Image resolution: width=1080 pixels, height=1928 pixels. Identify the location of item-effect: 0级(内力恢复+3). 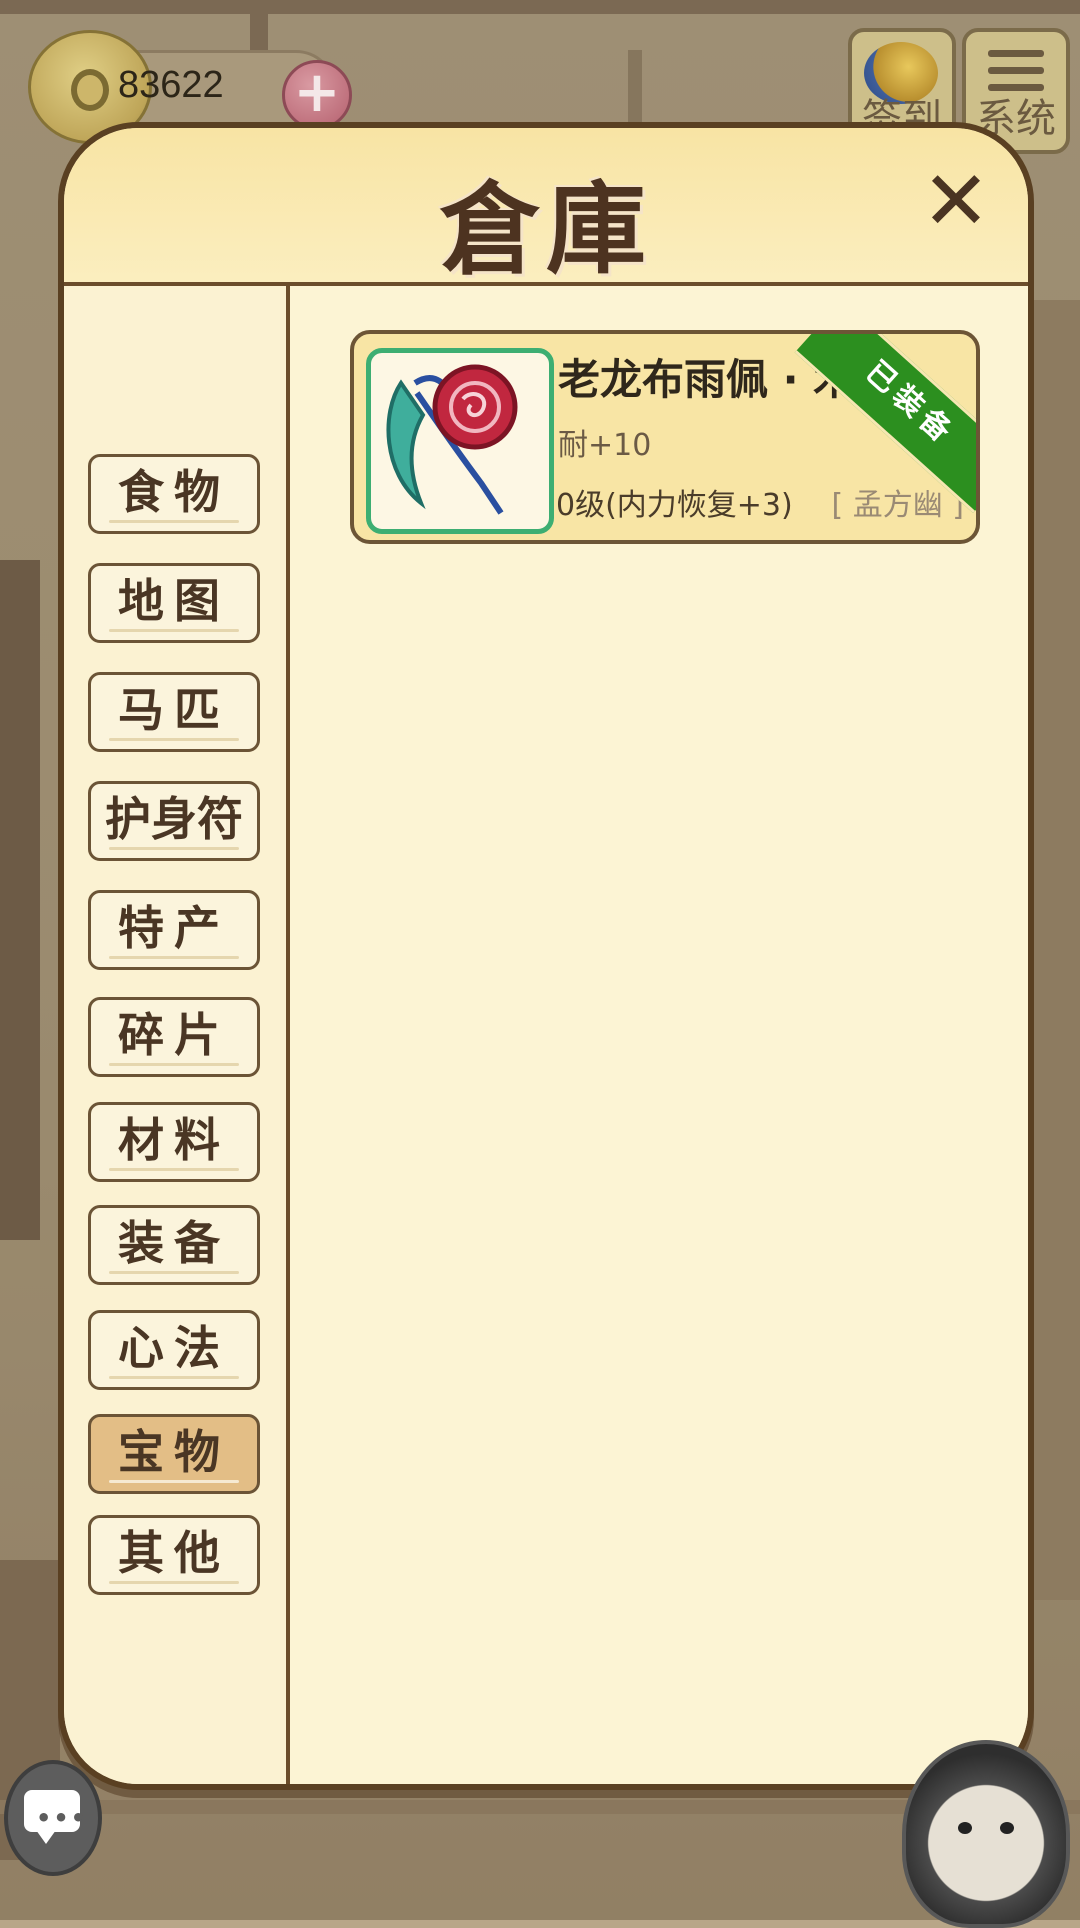
(674, 505).